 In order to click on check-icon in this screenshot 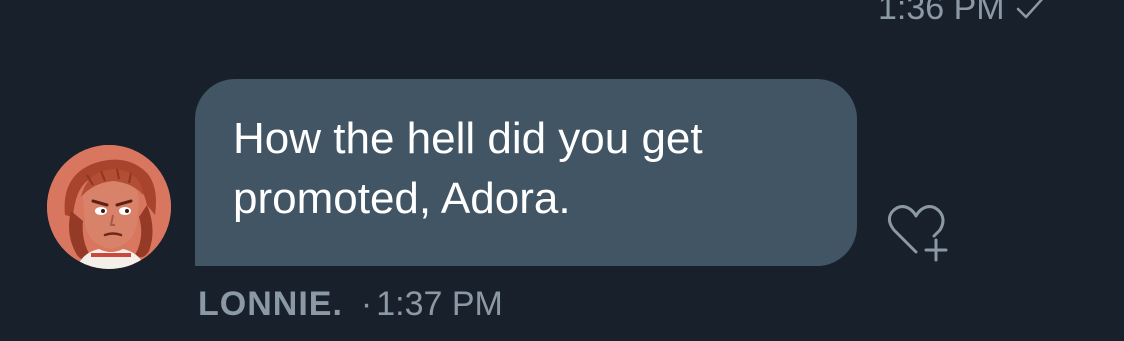, I will do `click(1029, 9)`.